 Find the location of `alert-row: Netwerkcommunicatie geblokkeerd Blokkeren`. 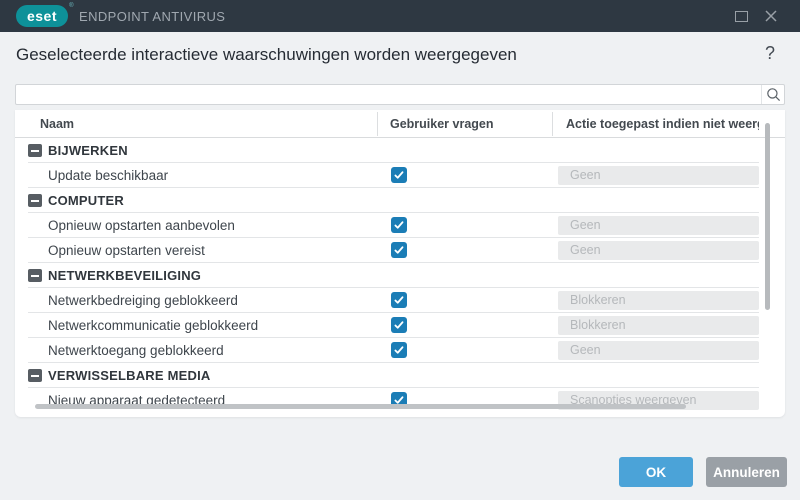

alert-row: Netwerkcommunicatie geblokkeerd Blokkeren is located at coordinates (400, 325).